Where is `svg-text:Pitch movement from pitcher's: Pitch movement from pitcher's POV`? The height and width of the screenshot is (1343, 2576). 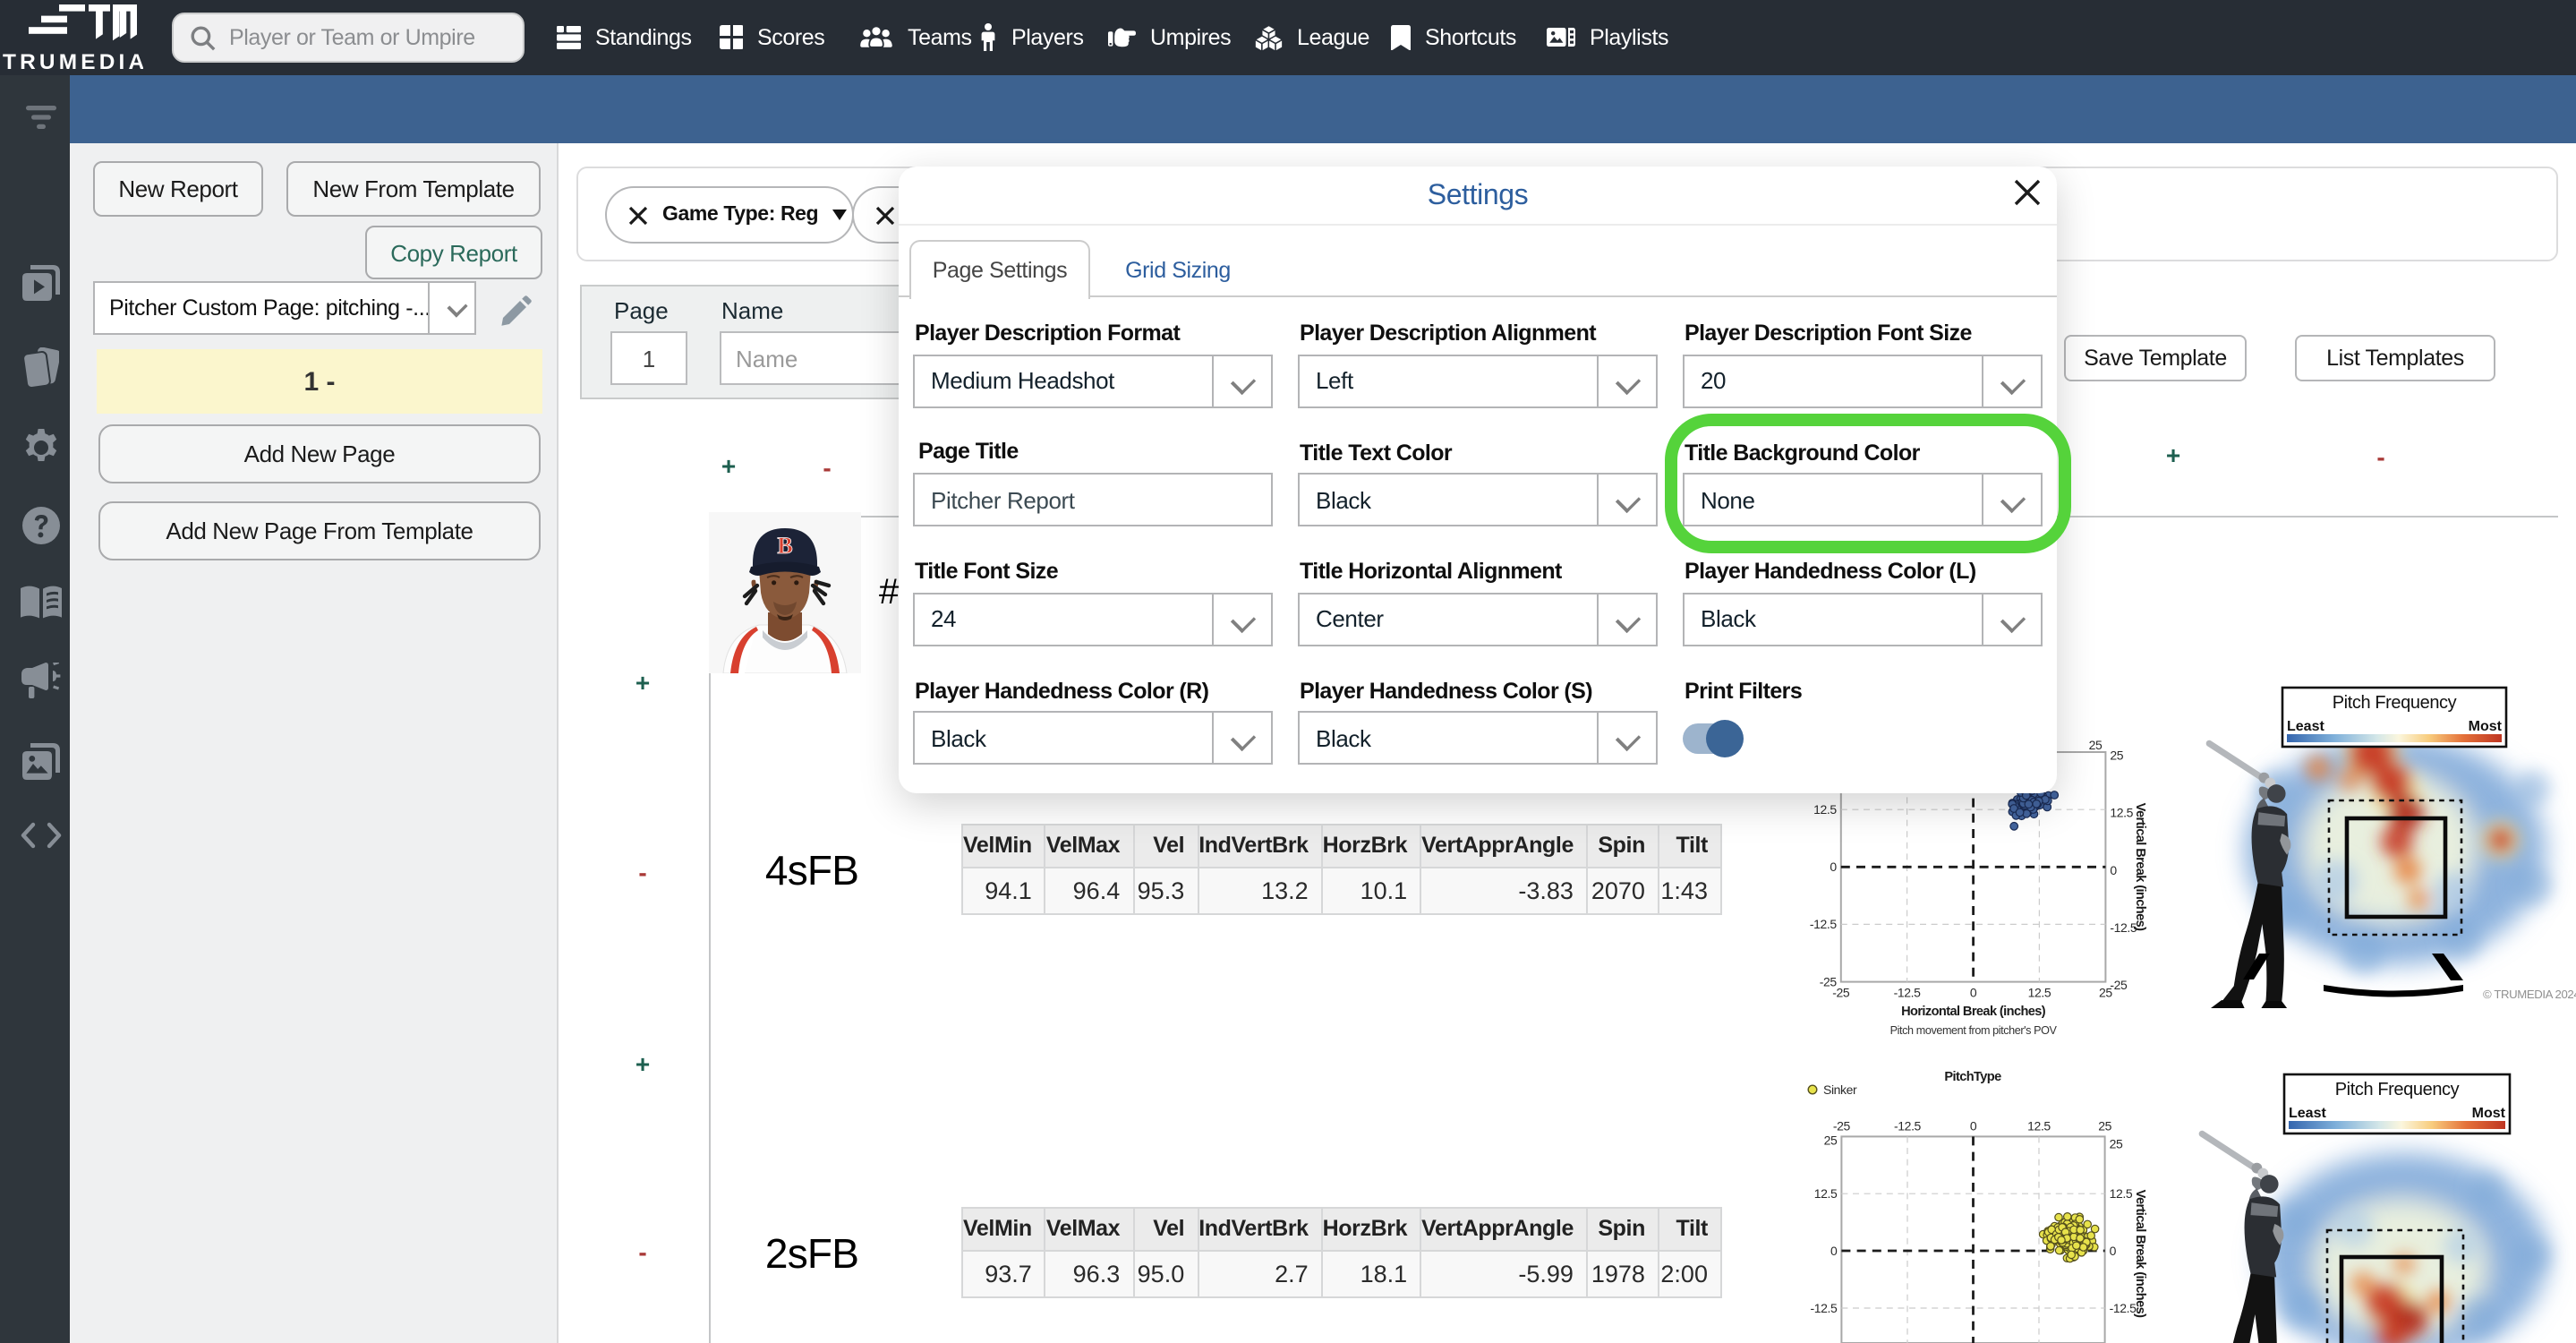
svg-text:Pitch movement from pitcher's: Pitch movement from pitcher's POV is located at coordinates (1974, 1030).